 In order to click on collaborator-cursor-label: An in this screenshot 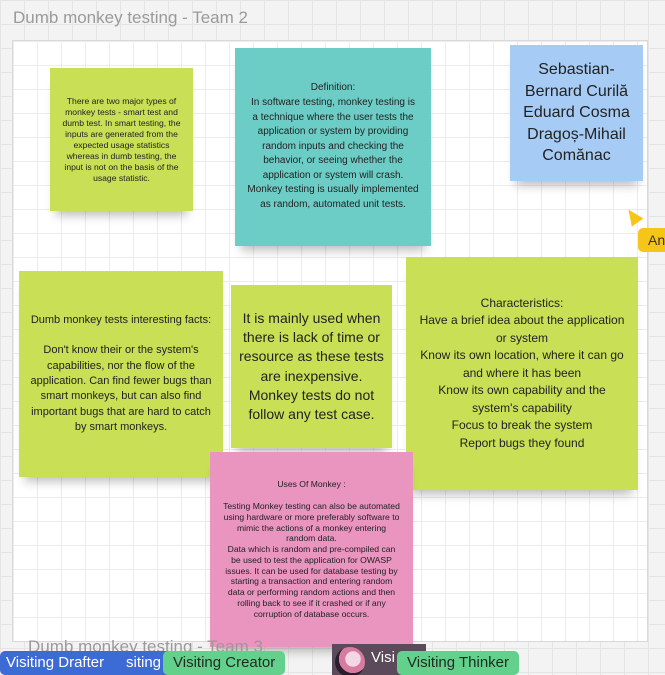, I will do `click(651, 240)`.